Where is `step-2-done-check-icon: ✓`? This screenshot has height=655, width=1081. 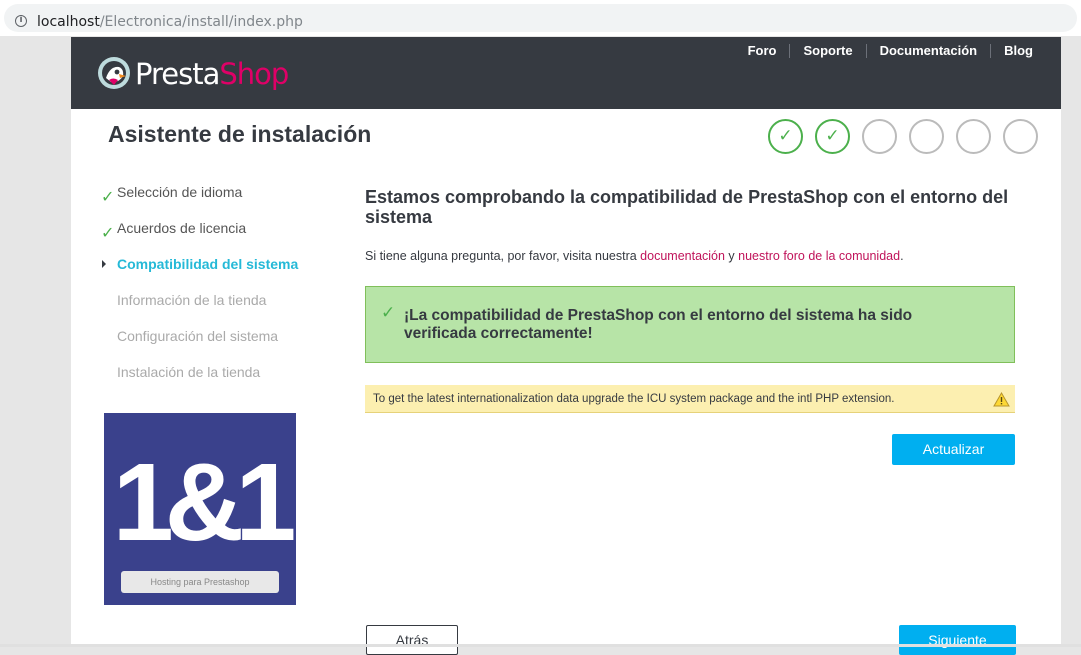
step-2-done-check-icon: ✓ is located at coordinates (832, 136).